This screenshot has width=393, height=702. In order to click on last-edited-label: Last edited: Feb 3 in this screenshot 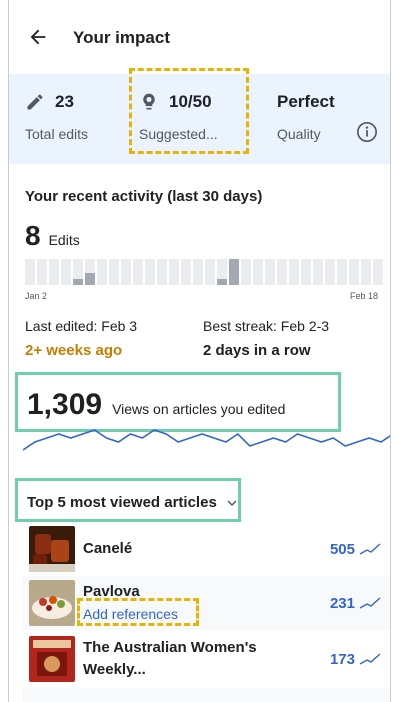, I will do `click(81, 326)`.